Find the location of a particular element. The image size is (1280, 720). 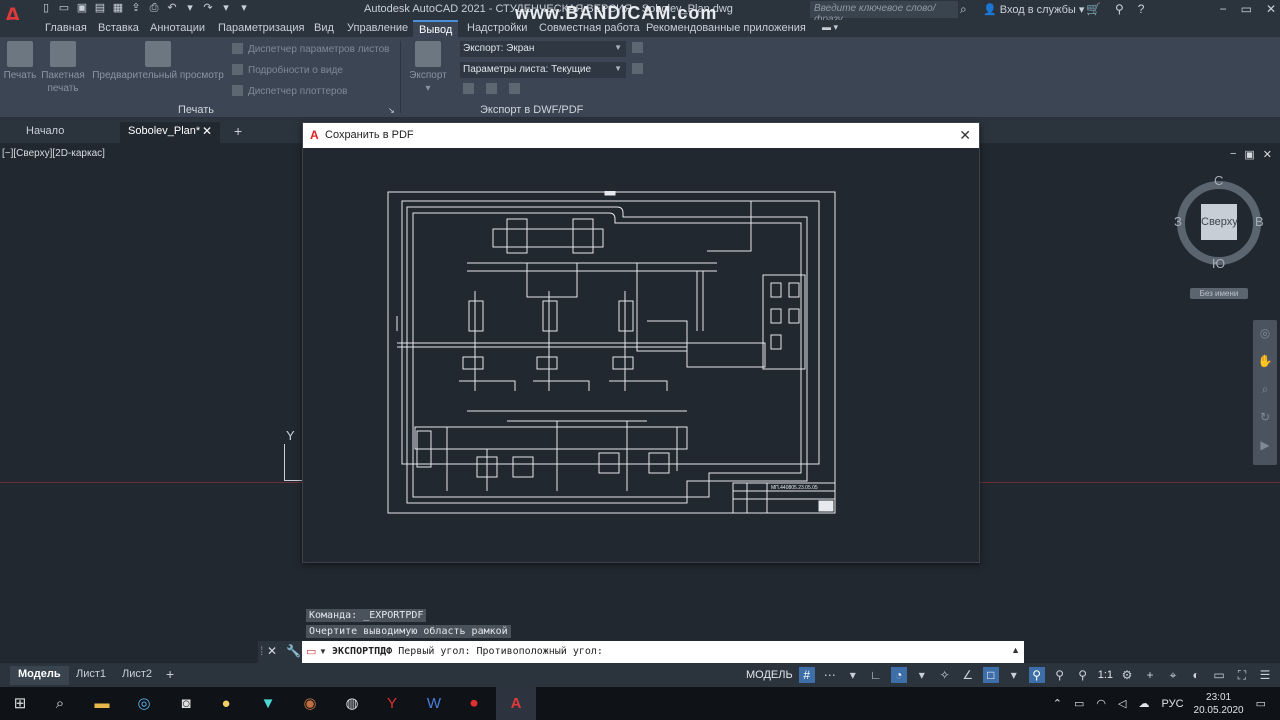

page-setup-manager-button: Диспетчер параметров листов is located at coordinates (310, 49).